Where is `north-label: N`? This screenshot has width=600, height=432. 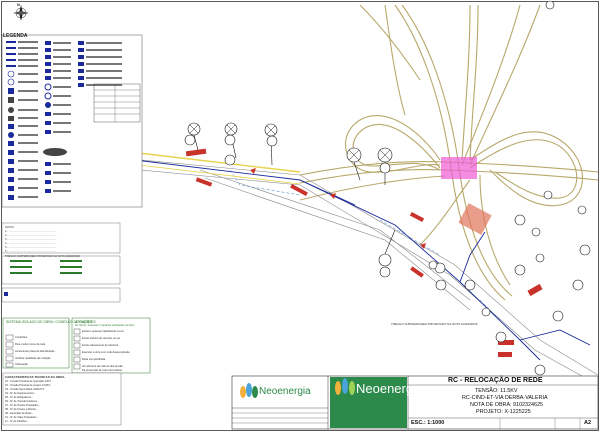
north-label: N is located at coordinates (18, 4).